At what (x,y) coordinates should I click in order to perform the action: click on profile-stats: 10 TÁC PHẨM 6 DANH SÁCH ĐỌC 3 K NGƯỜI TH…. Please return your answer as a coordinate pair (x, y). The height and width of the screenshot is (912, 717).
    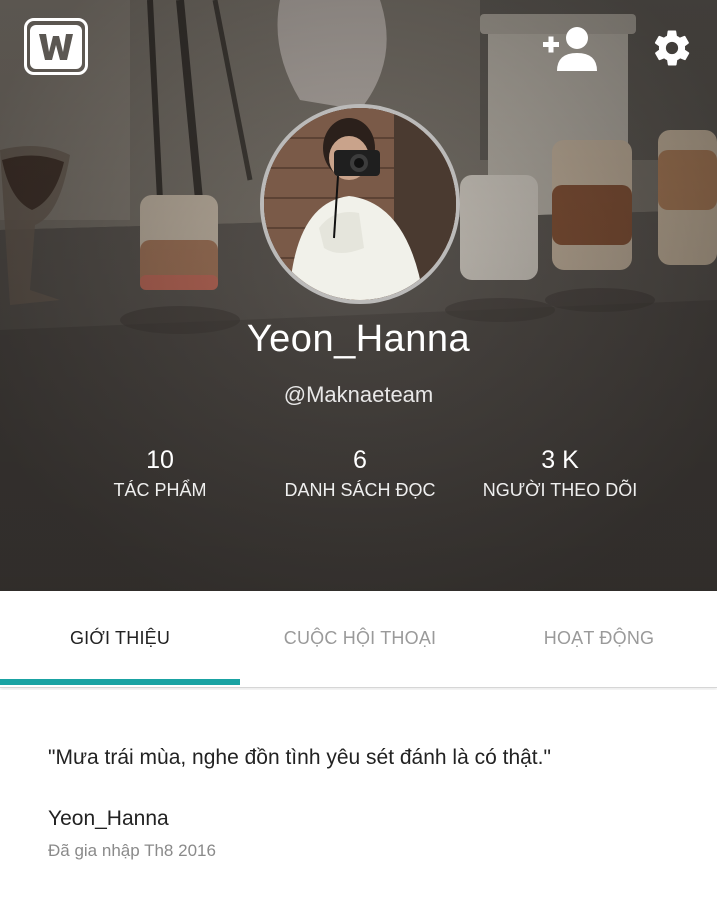
    Looking at the image, I should click on (358, 479).